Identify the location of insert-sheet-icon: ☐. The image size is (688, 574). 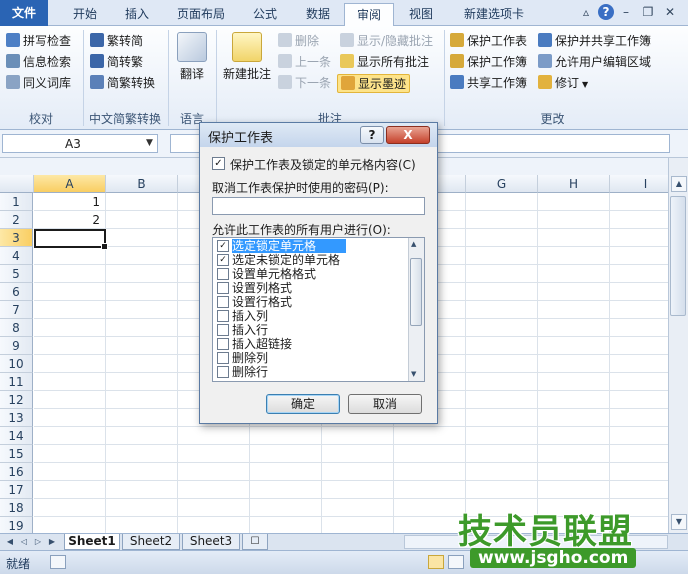
(255, 542).